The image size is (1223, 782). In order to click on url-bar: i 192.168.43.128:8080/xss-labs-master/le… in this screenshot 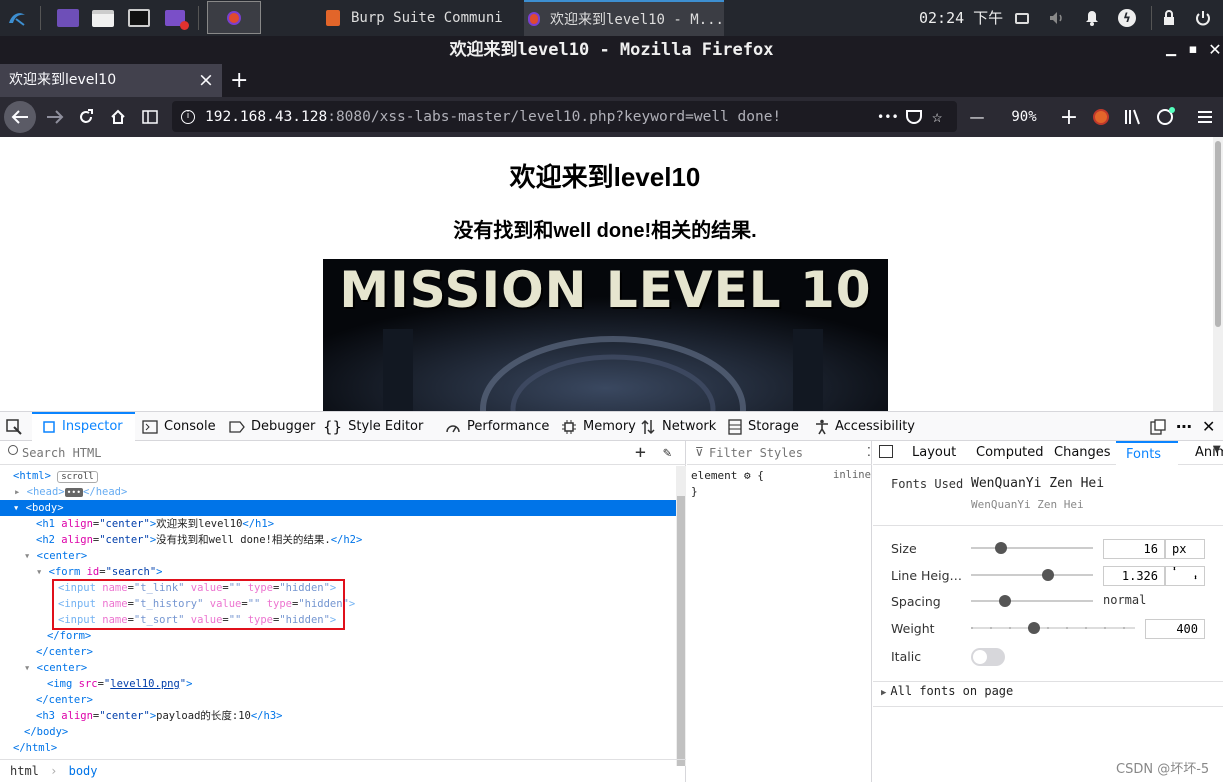, I will do `click(564, 116)`.